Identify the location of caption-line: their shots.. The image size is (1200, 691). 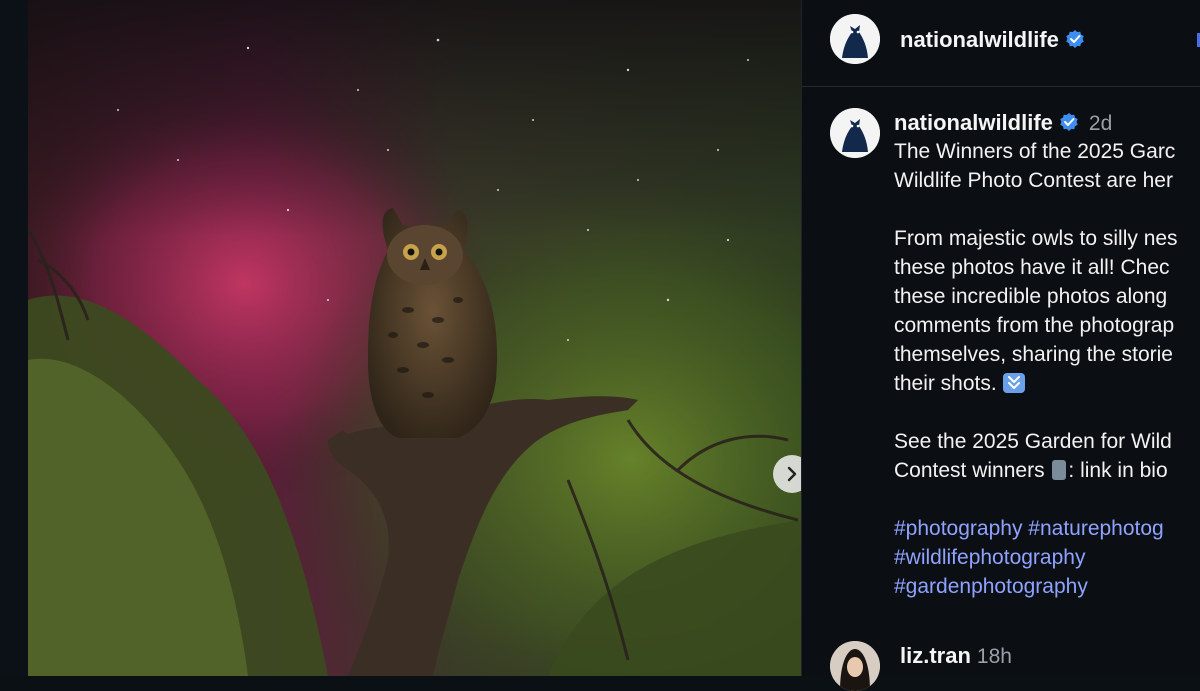
(945, 383).